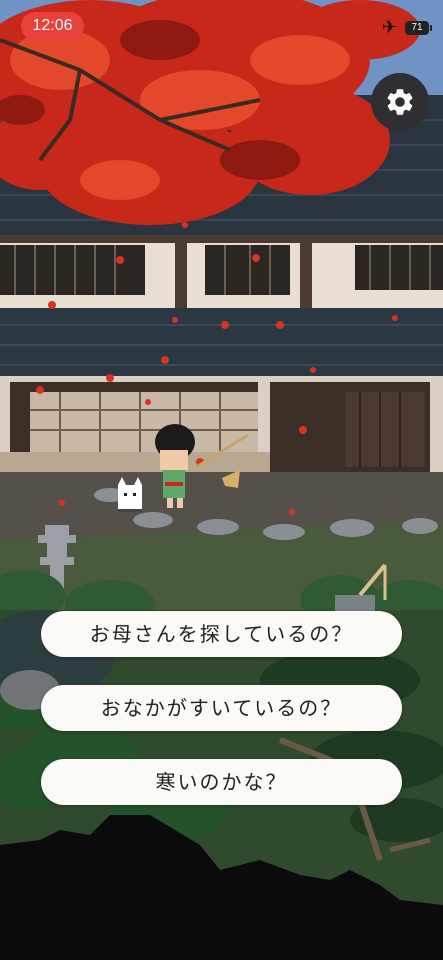  What do you see at coordinates (418, 28) in the screenshot?
I see `battery-indicator: 71` at bounding box center [418, 28].